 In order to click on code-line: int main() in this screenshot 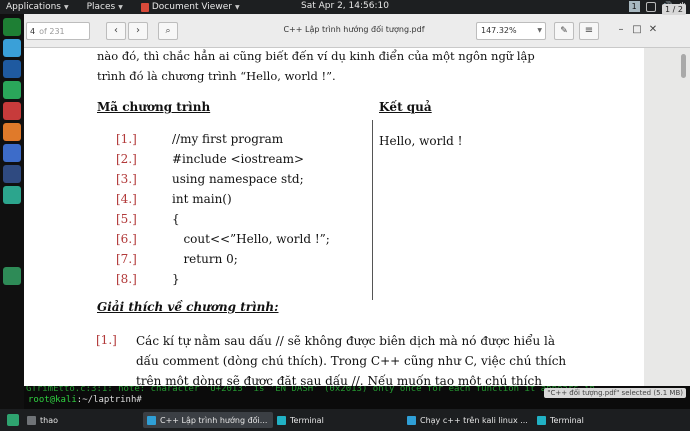, I will do `click(202, 199)`.